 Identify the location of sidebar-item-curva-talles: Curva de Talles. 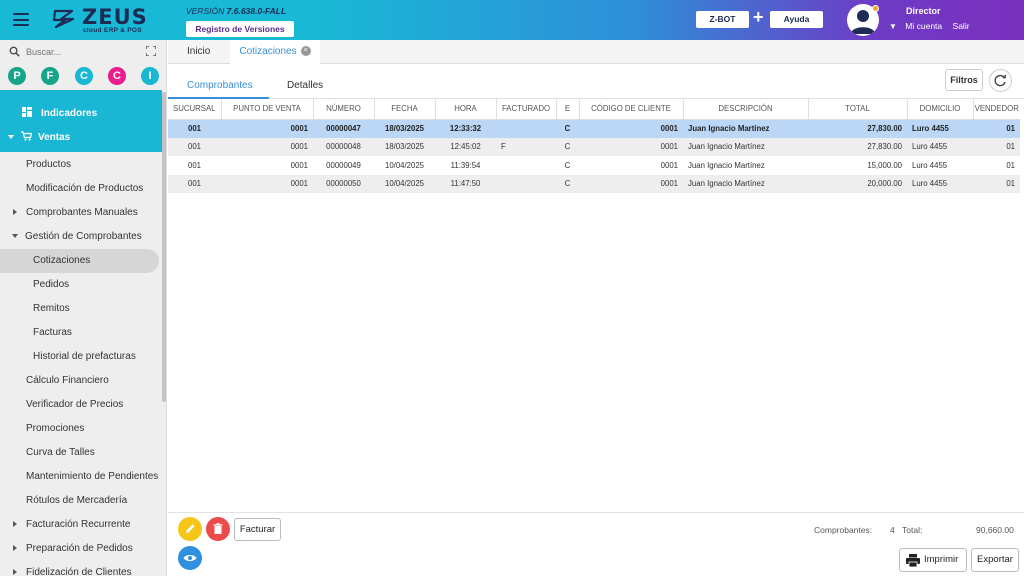
(81, 453).